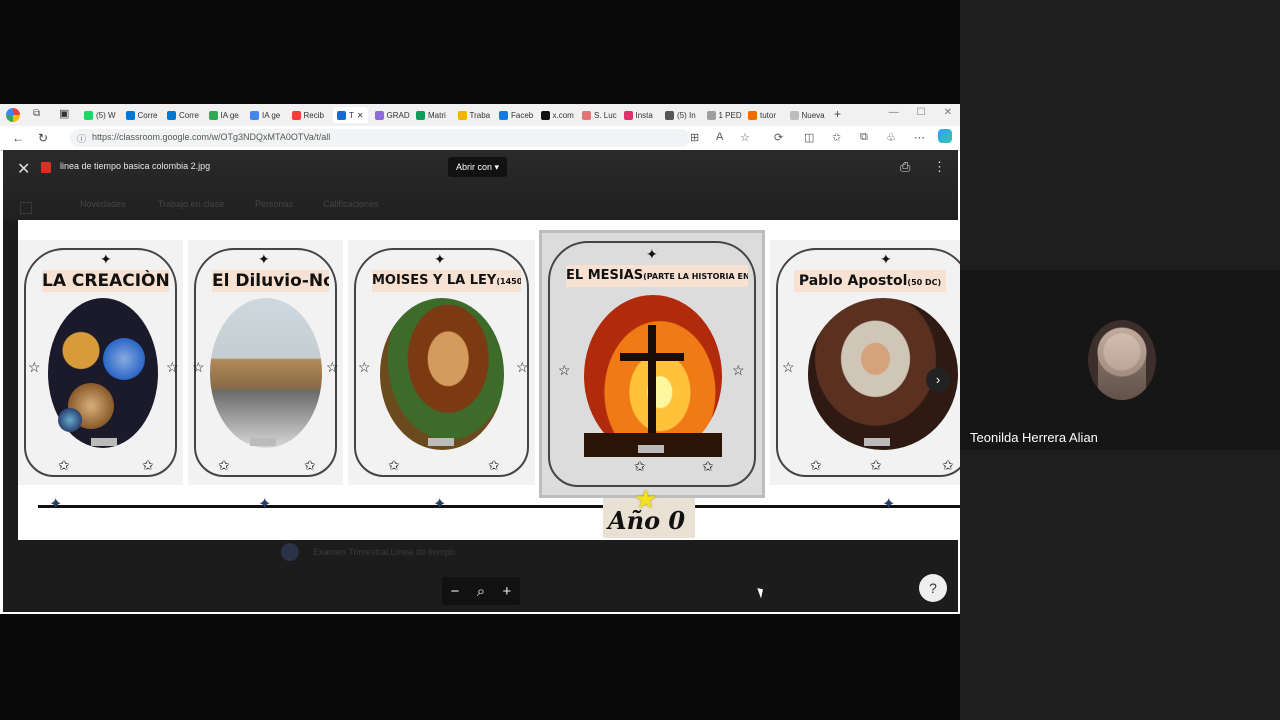  I want to click on browser-tab: (5) In, so click(680, 115).